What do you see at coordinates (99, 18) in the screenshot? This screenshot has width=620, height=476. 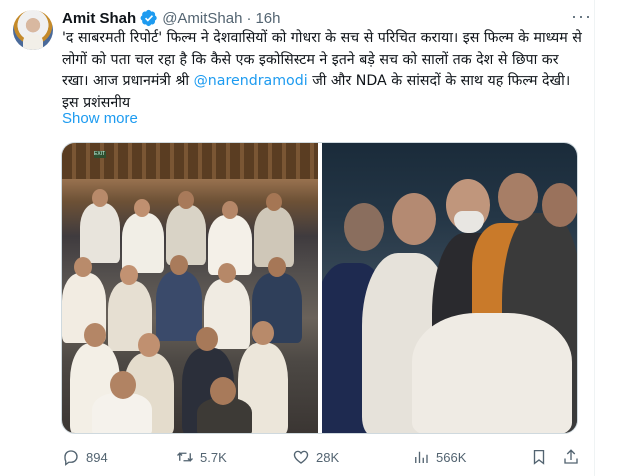 I see `author-name: Amit Shah` at bounding box center [99, 18].